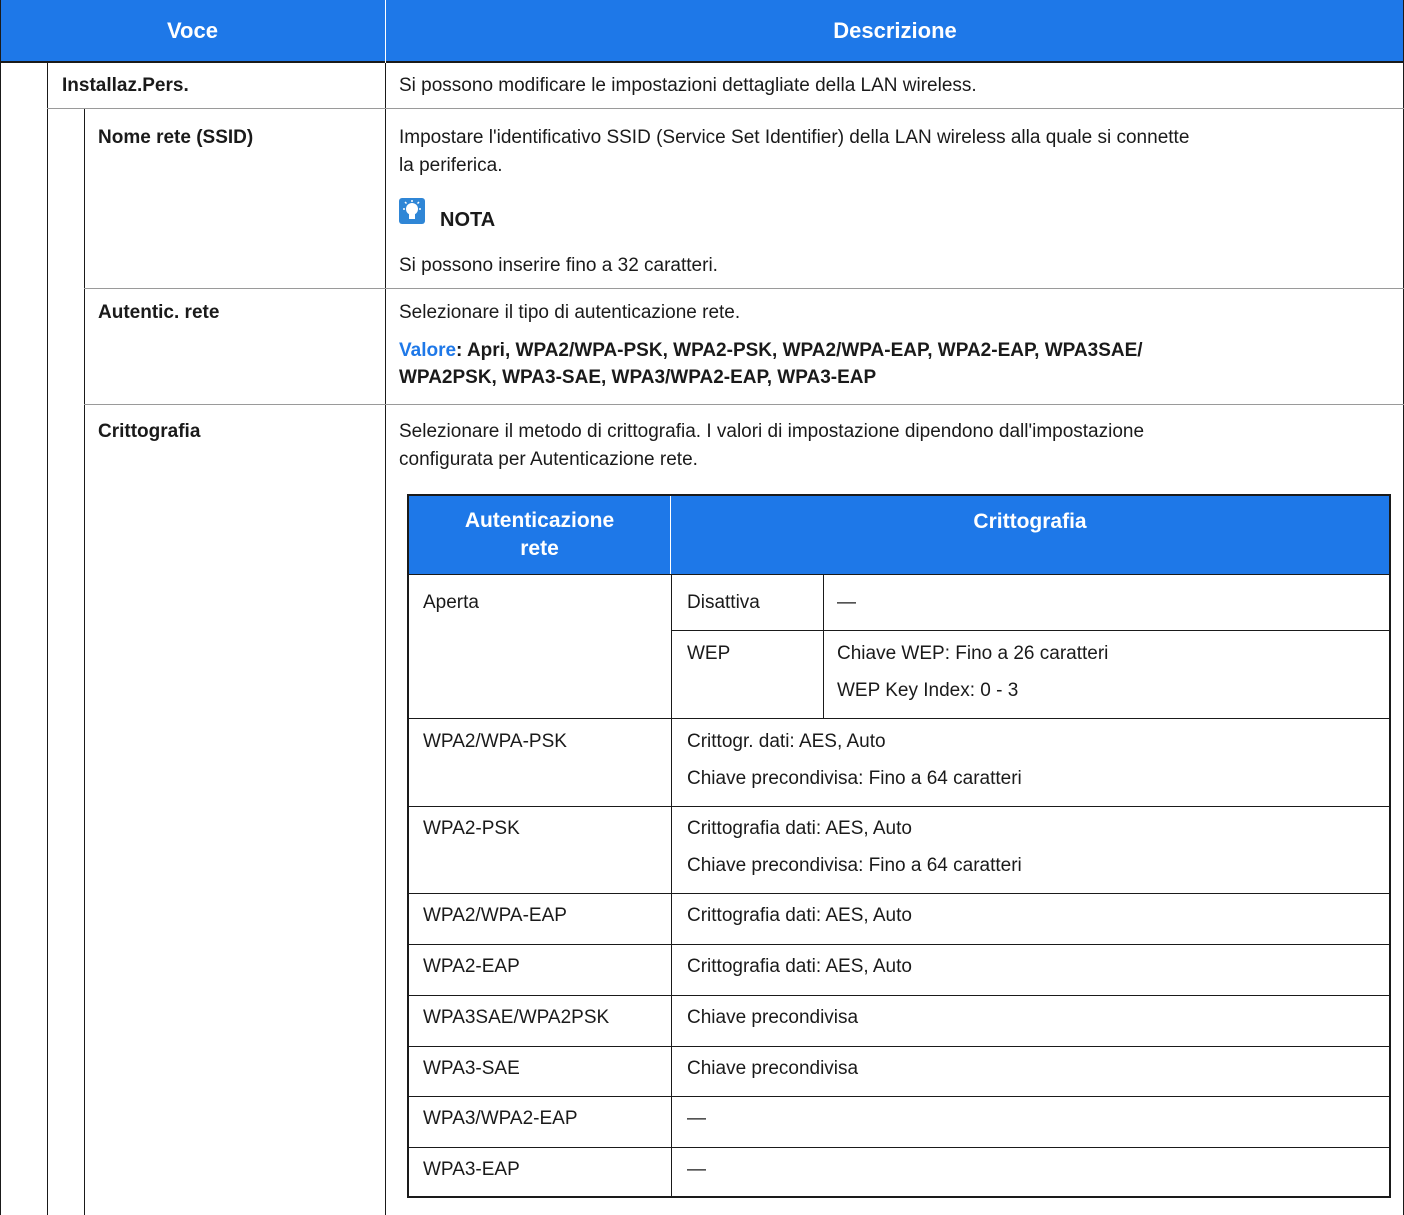 This screenshot has height=1215, width=1404. Describe the element at coordinates (548, 459) in the screenshot. I see `desc-crittografia-line2: configurata per Autenticazione rete.` at that location.